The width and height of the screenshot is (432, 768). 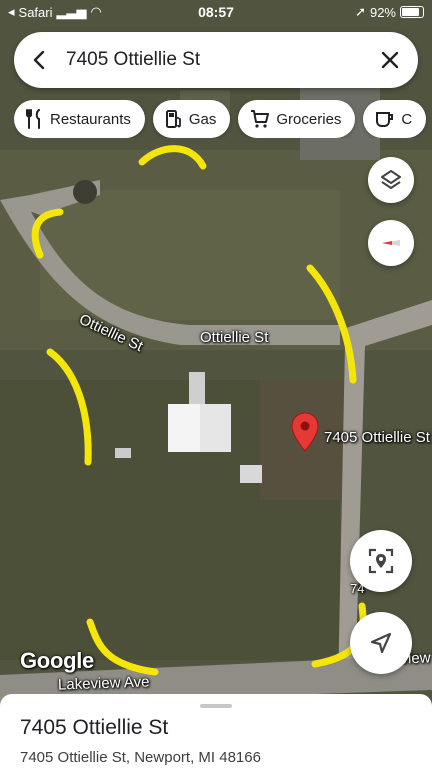 What do you see at coordinates (90, 119) in the screenshot?
I see `chip-label: Restaurants` at bounding box center [90, 119].